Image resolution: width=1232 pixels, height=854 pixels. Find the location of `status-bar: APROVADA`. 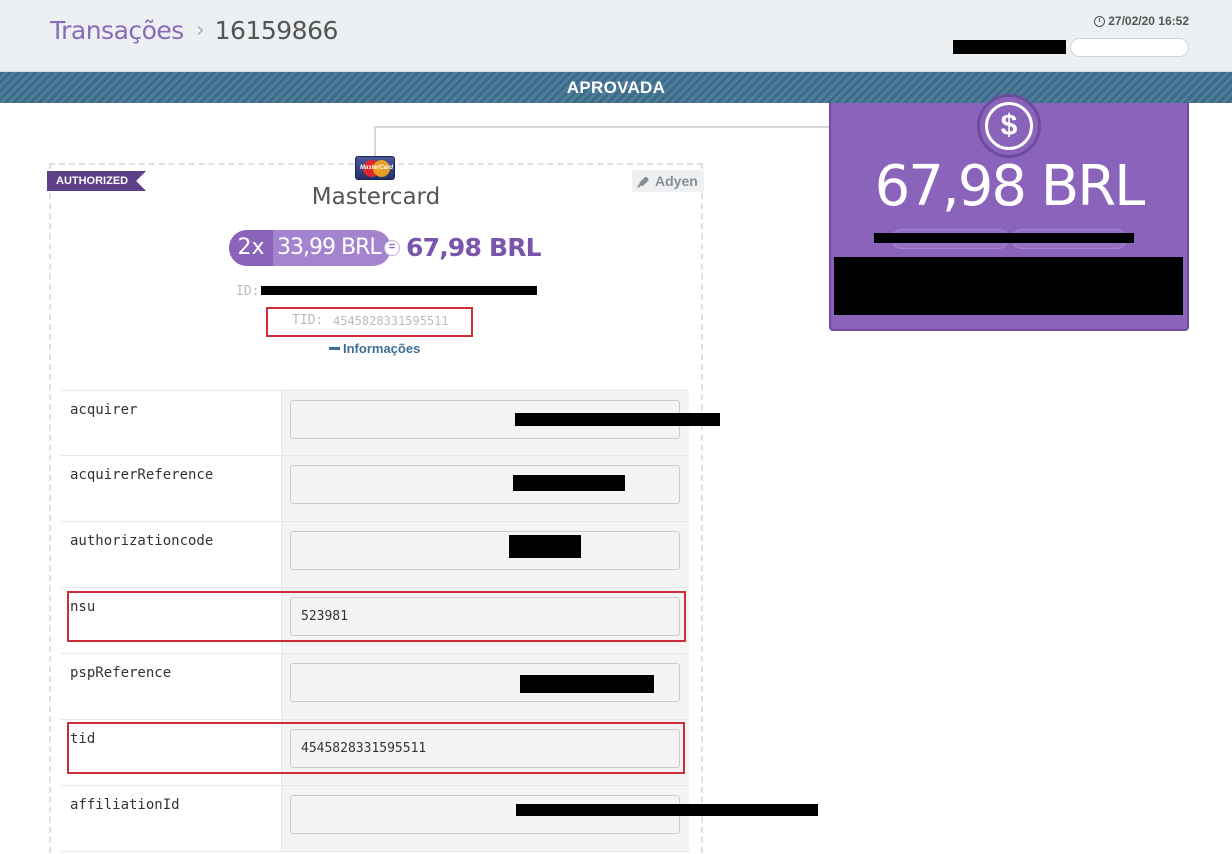

status-bar: APROVADA is located at coordinates (616, 87).